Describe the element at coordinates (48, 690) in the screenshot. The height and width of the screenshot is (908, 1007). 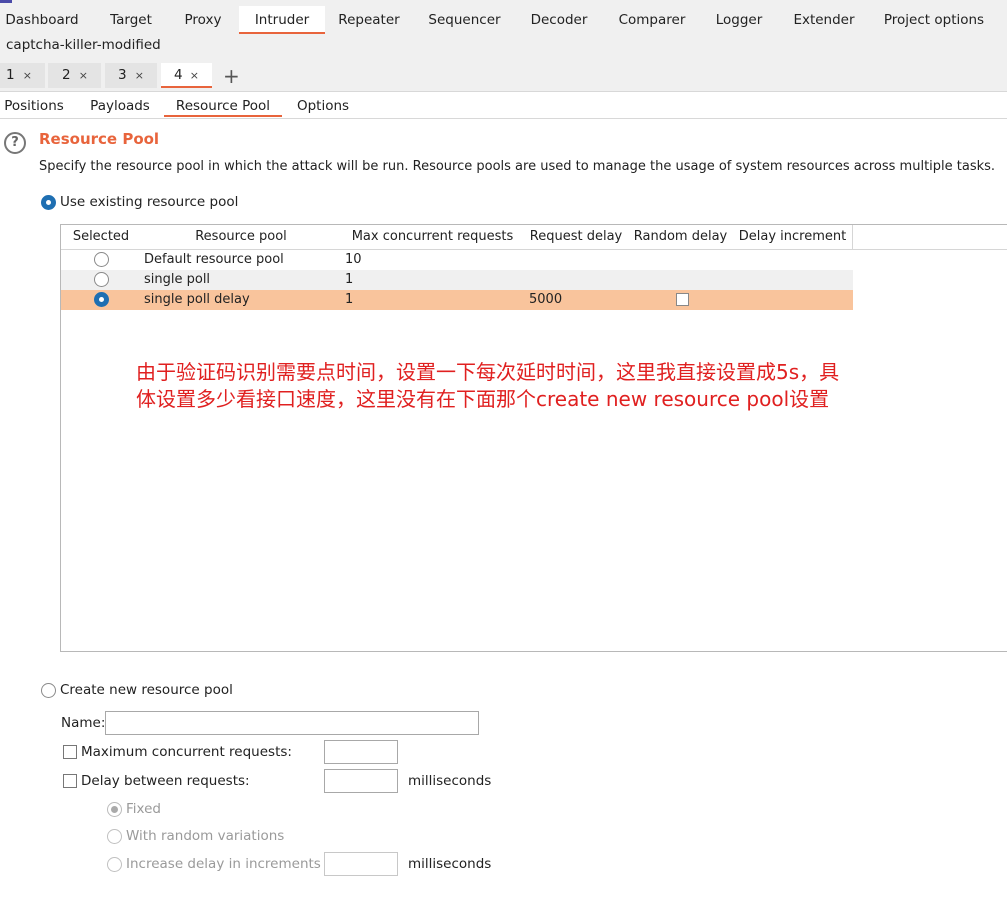
I see `create-new-radio` at that location.